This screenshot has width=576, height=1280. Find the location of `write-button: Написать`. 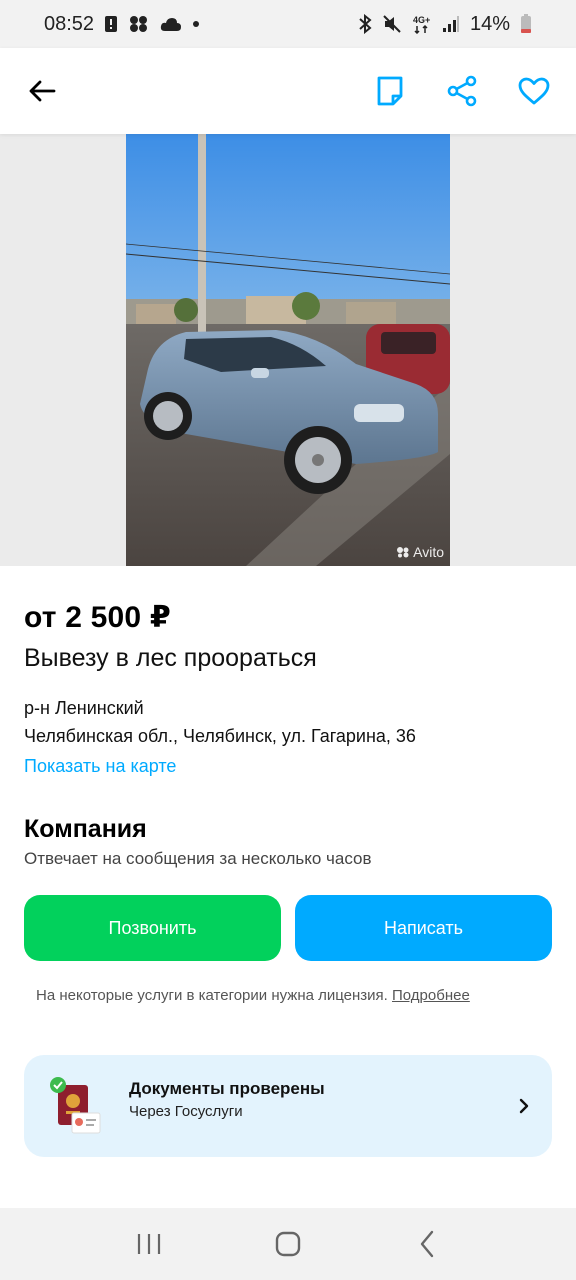

write-button: Написать is located at coordinates (423, 928).